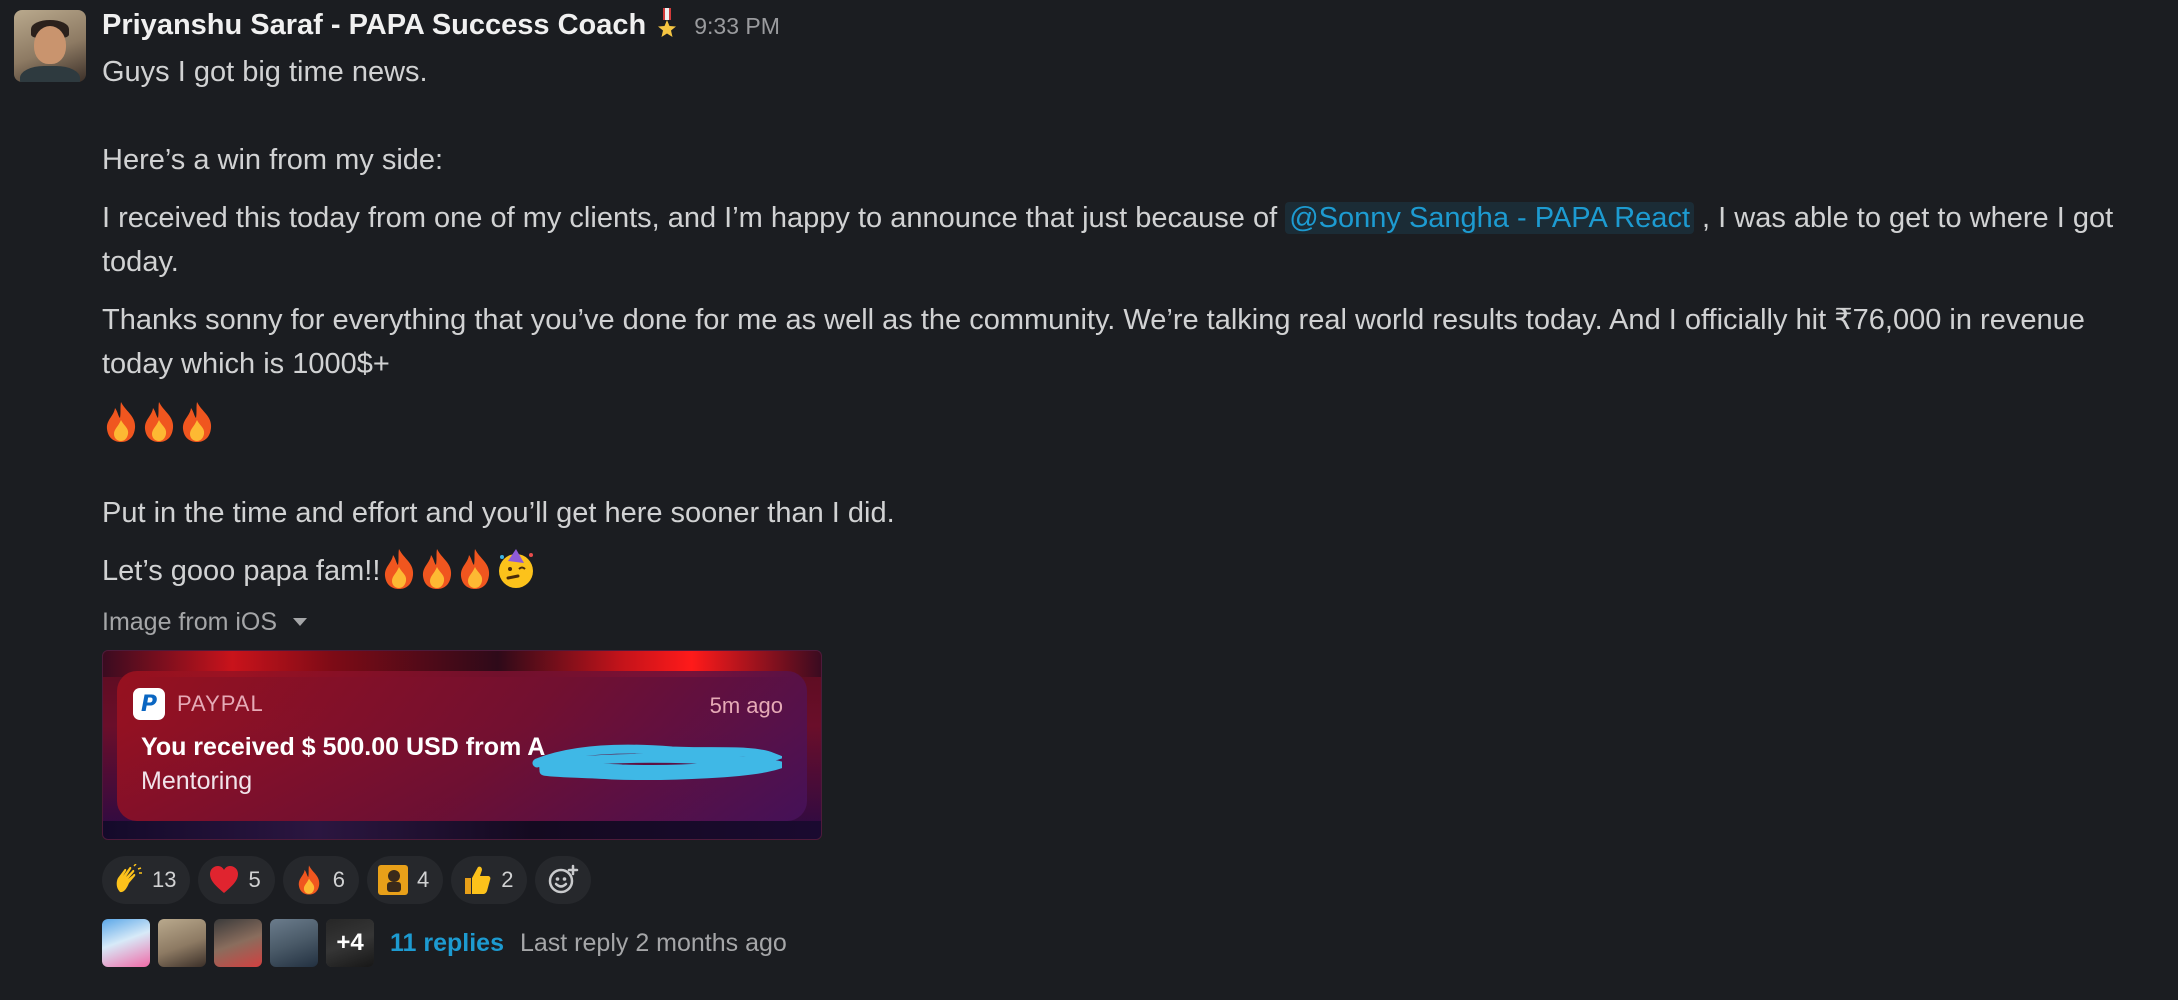 The image size is (2178, 1000). I want to click on thumbs-up-icon, so click(477, 880).